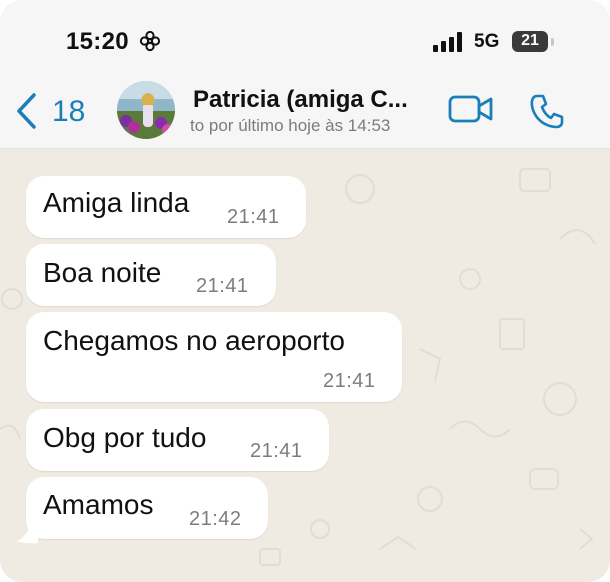 Image resolution: width=610 pixels, height=582 pixels. Describe the element at coordinates (552, 42) in the screenshot. I see `battery-tip` at that location.